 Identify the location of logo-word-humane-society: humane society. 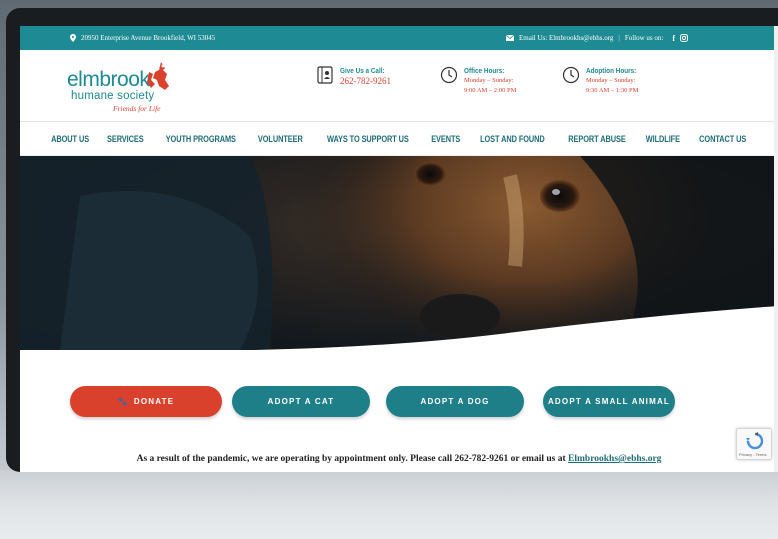
(113, 96).